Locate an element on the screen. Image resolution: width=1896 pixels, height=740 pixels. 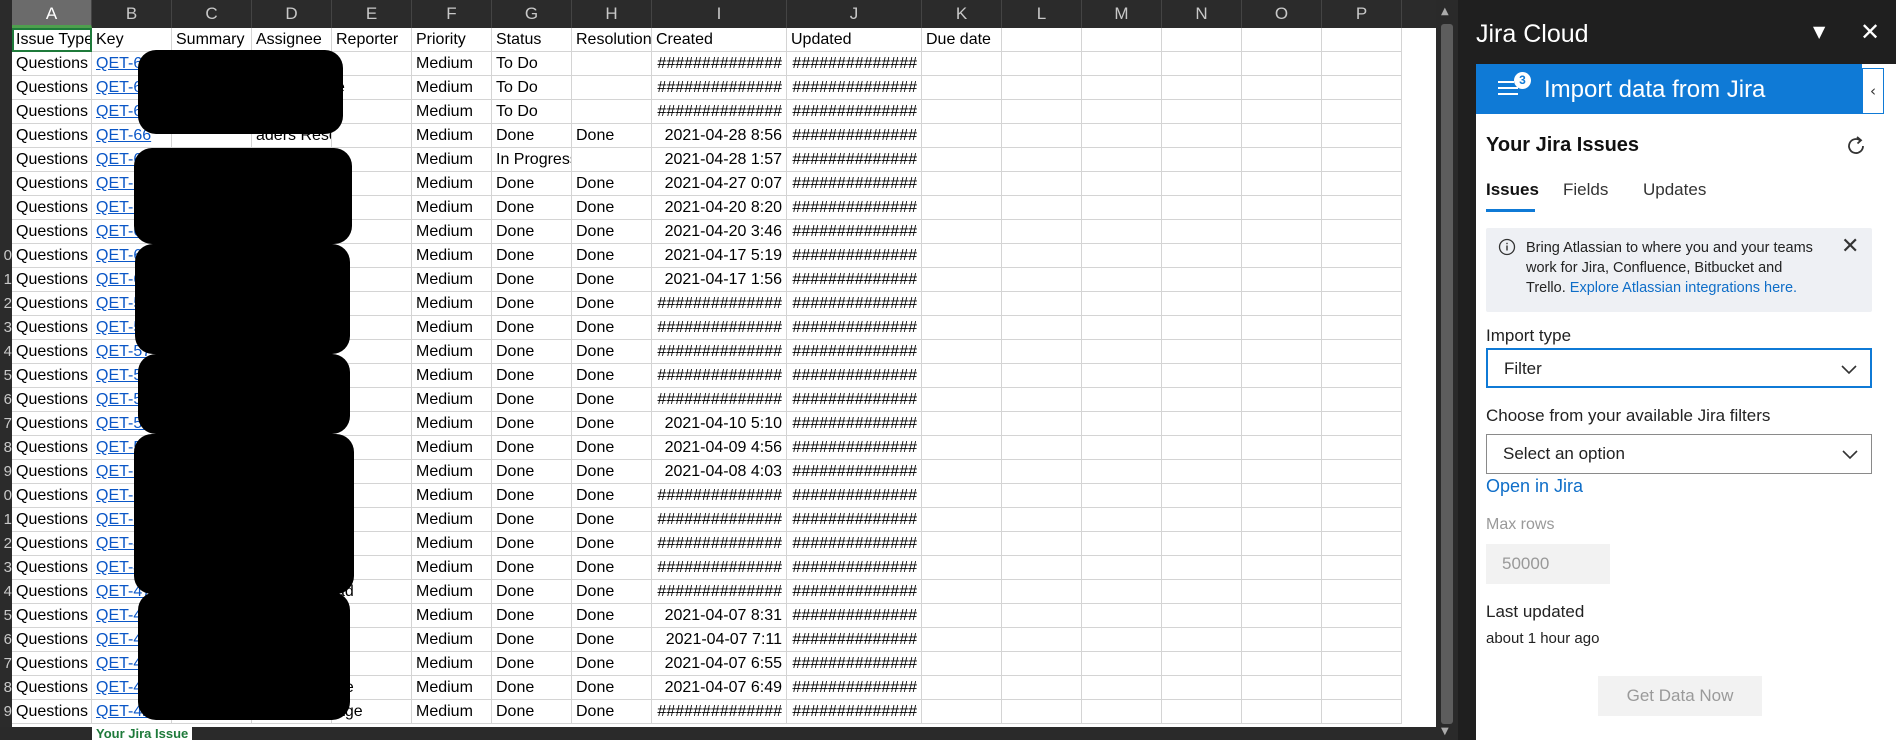
header-cell: Assignee is located at coordinates (292, 40).